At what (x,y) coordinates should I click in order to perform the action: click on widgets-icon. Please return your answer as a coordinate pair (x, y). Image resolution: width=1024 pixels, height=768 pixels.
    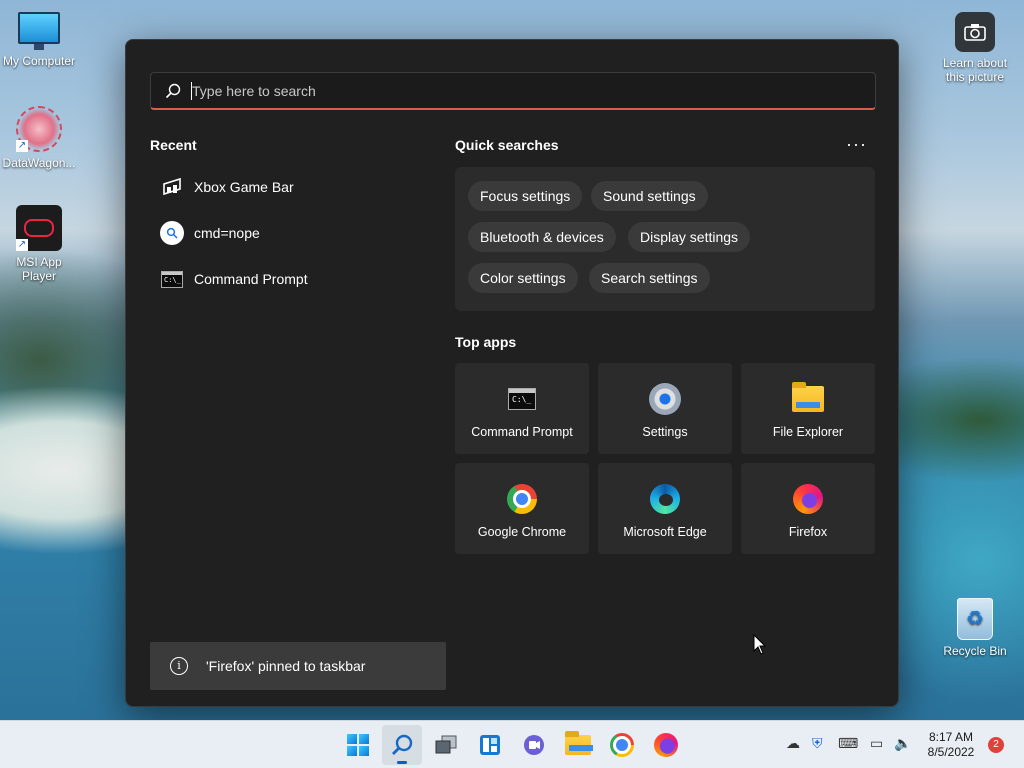
    Looking at the image, I should click on (490, 745).